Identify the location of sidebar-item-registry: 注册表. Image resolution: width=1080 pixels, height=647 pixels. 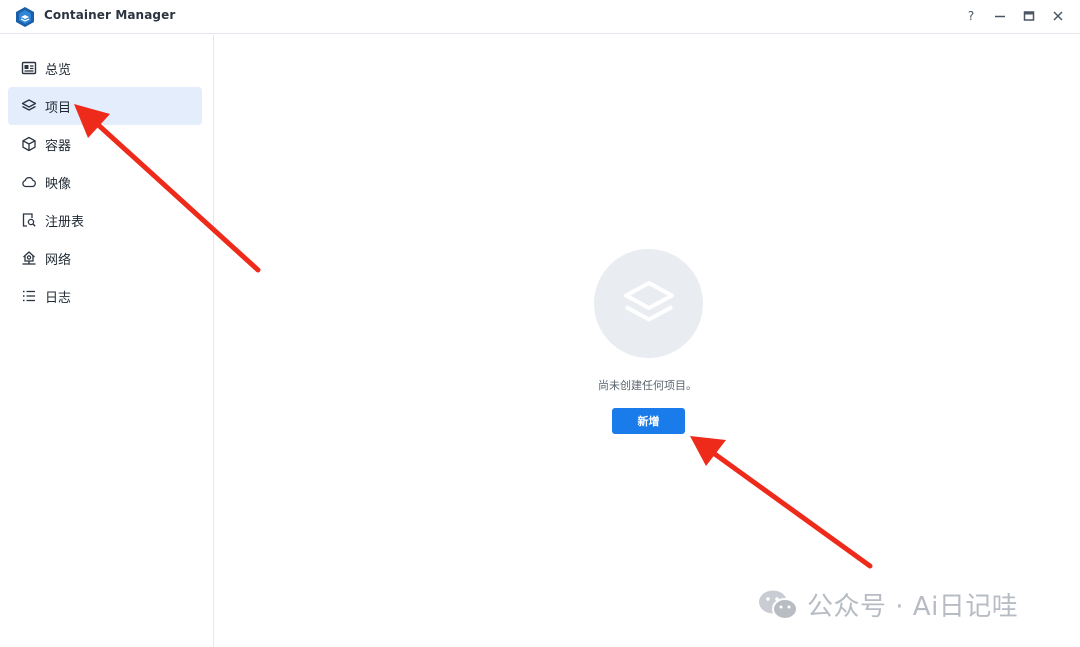
(105, 220).